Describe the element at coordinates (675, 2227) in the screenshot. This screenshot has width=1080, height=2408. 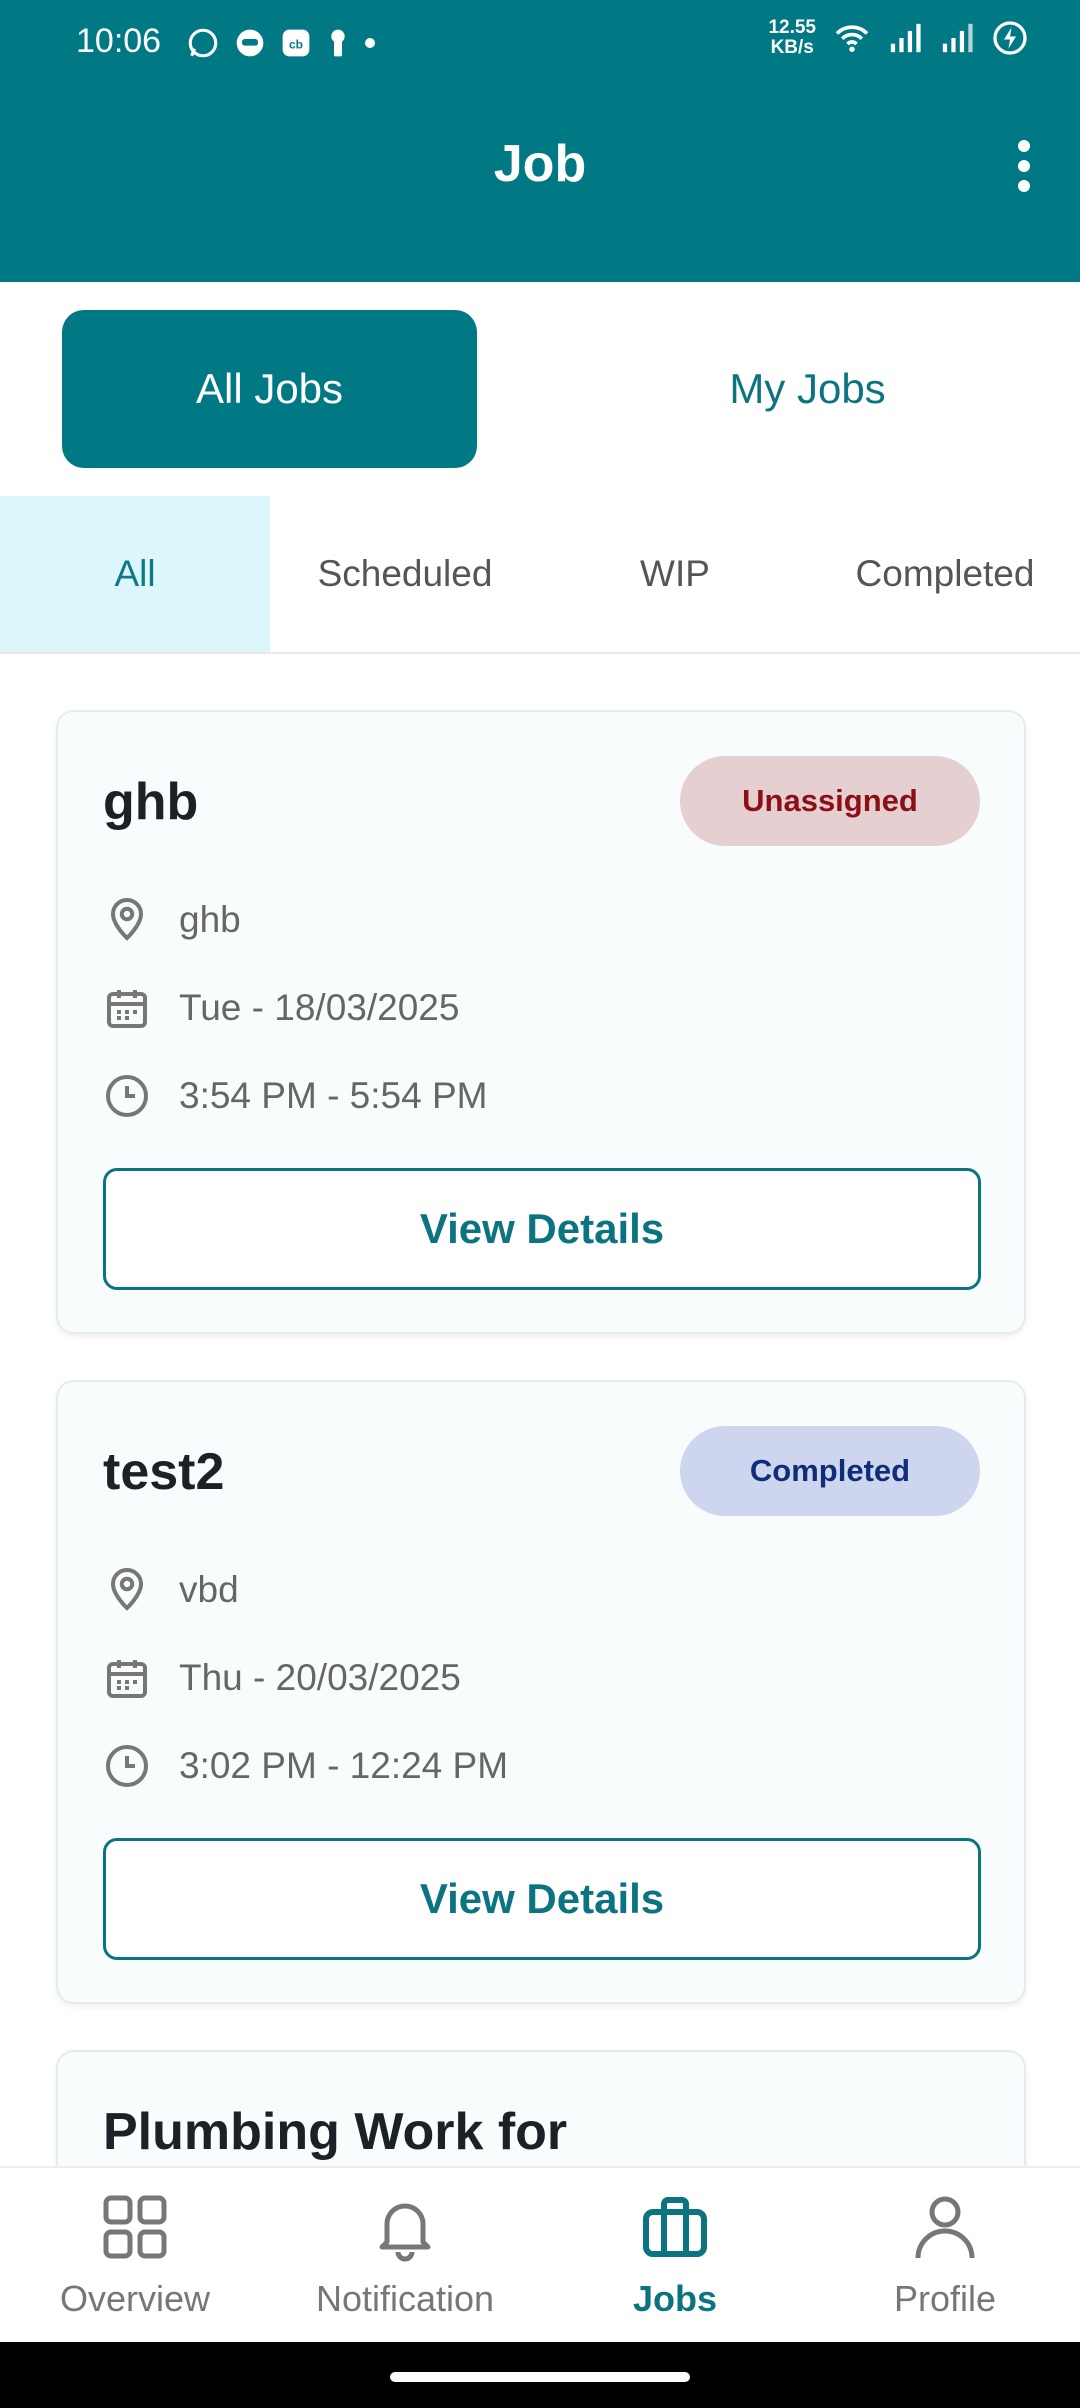
I see `briefcase-icon` at that location.